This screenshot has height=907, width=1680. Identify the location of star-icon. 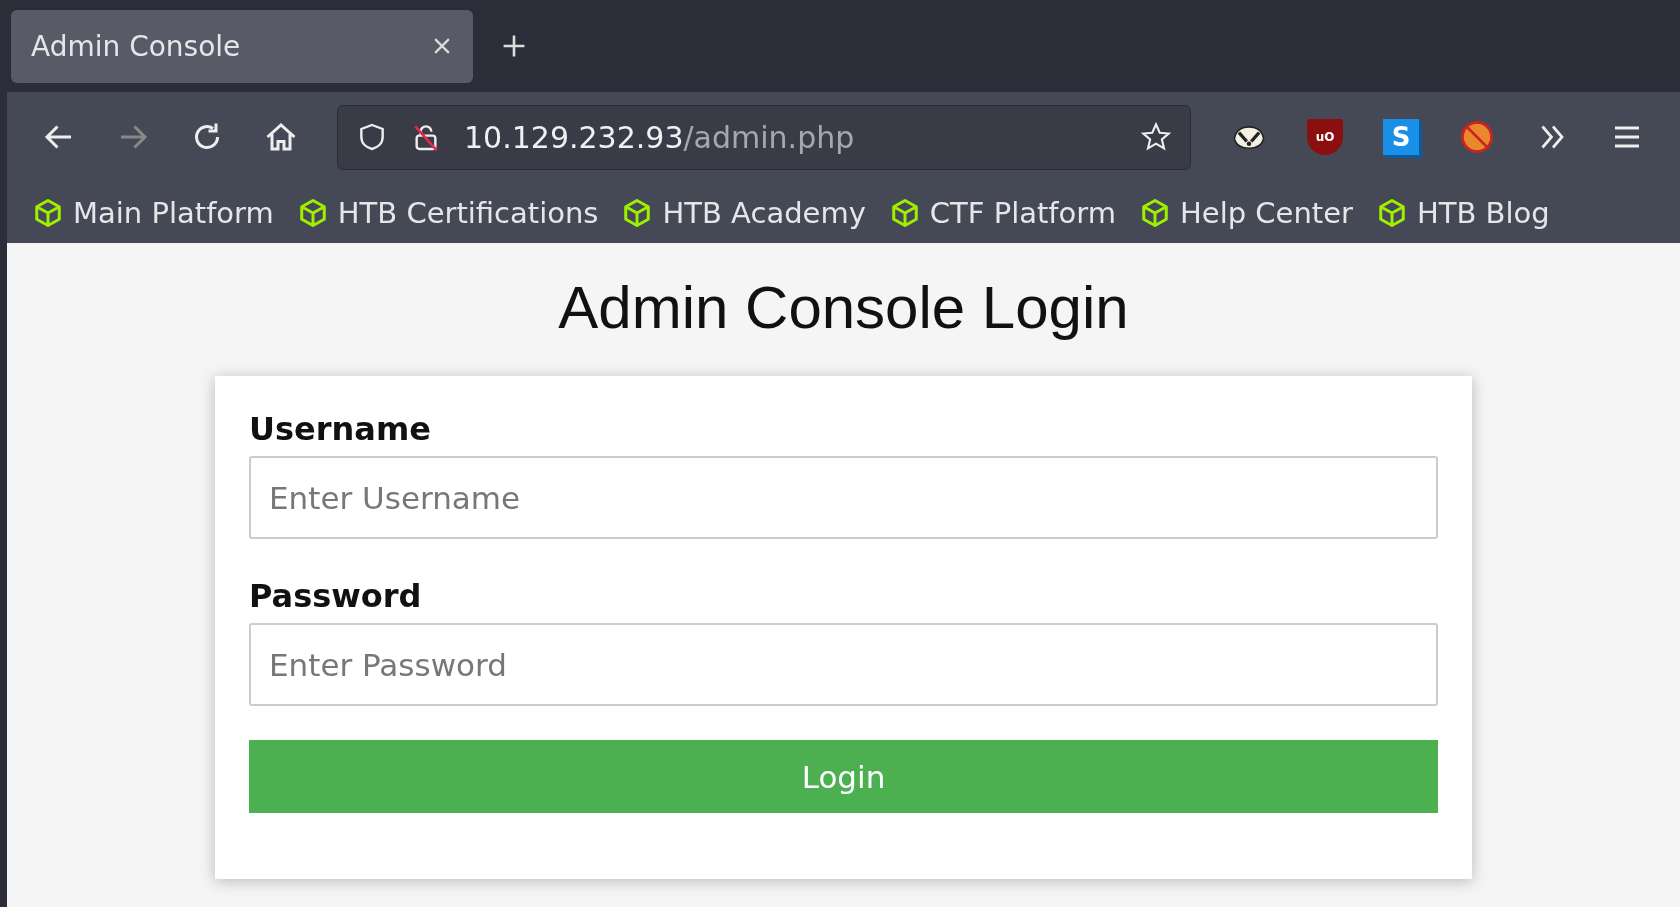
(1156, 137).